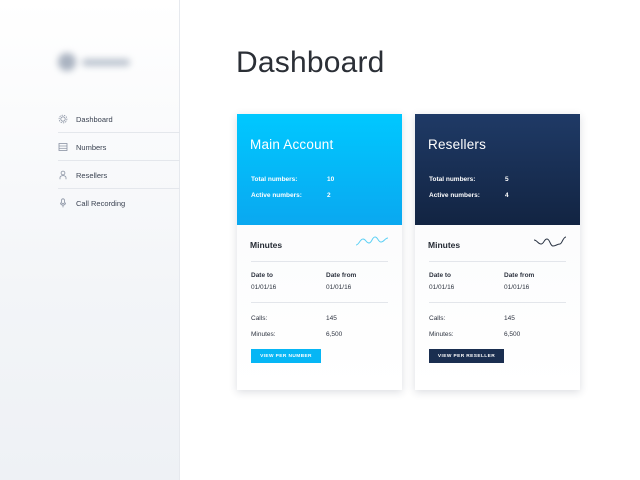 Image resolution: width=640 pixels, height=480 pixels. Describe the element at coordinates (92, 175) in the screenshot. I see `sidebar-item-label: Resellers` at that location.